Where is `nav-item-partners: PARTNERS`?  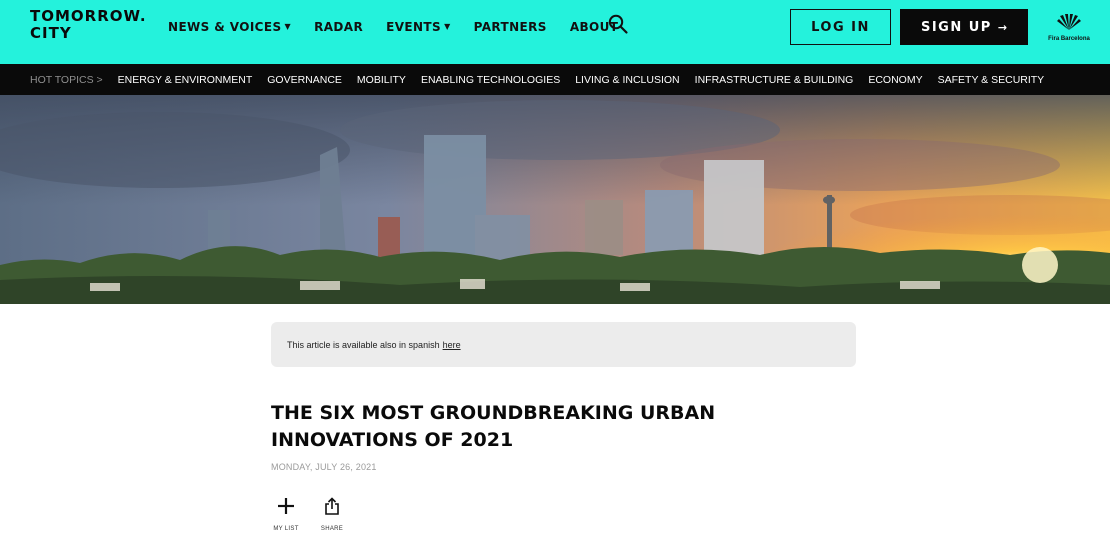 nav-item-partners: PARTNERS is located at coordinates (510, 27).